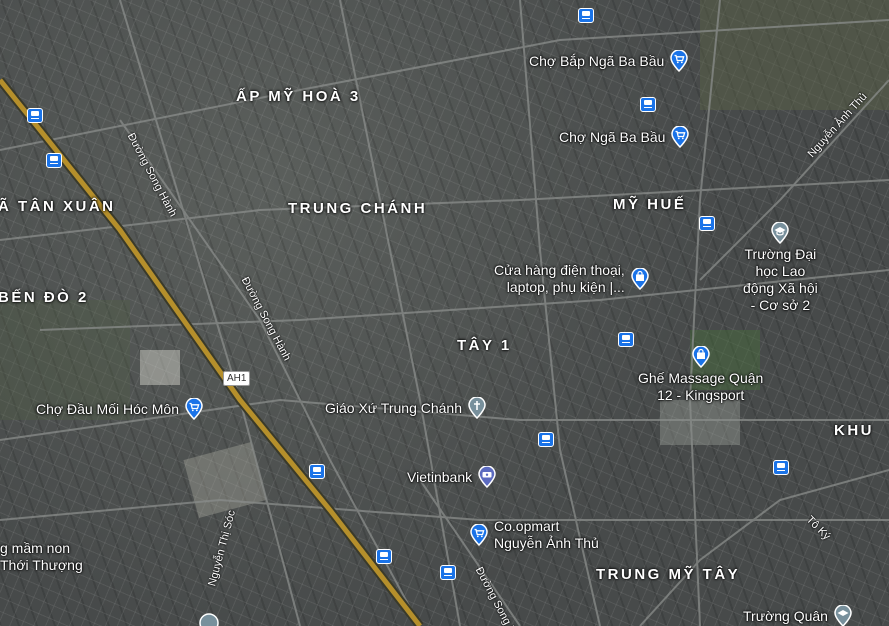 Image resolution: width=889 pixels, height=626 pixels. What do you see at coordinates (41, 565) in the screenshot?
I see `poi-label-line: Thới Thượng` at bounding box center [41, 565].